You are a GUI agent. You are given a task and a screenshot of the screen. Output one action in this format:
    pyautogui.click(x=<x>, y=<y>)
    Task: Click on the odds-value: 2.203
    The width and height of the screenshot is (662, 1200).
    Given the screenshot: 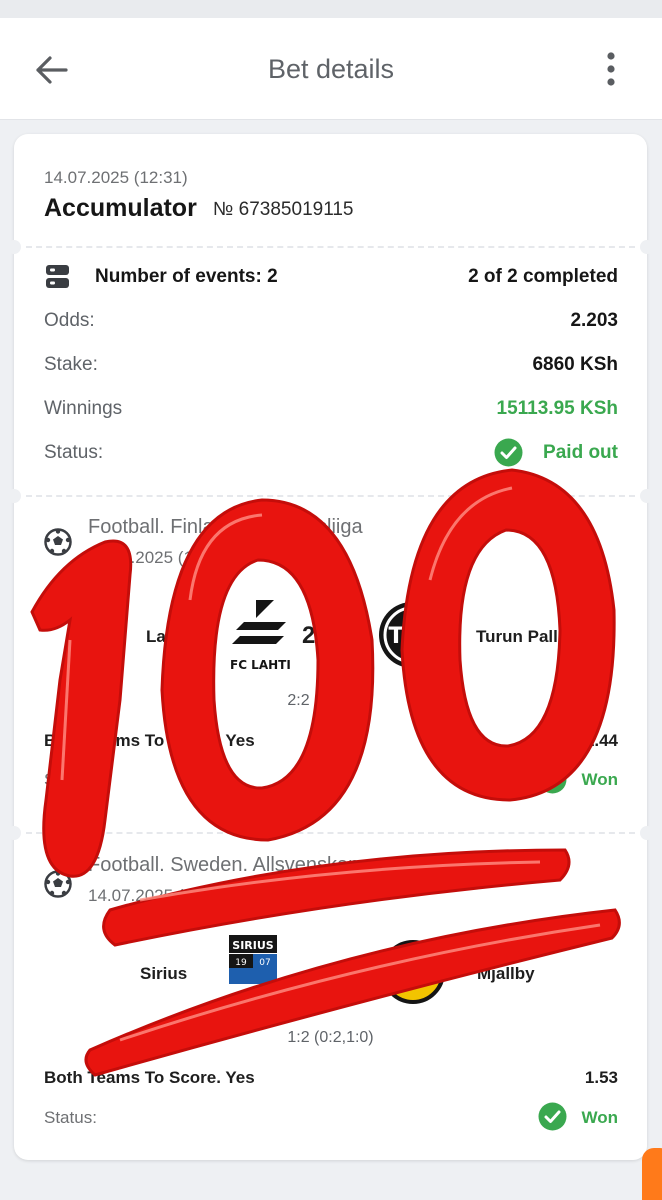 What is the action you would take?
    pyautogui.click(x=594, y=320)
    